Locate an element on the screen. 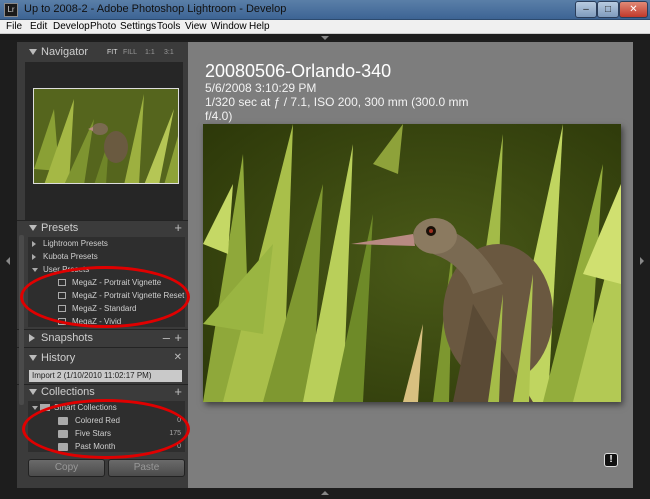  bottom-panel-toggle-icon is located at coordinates (325, 493).